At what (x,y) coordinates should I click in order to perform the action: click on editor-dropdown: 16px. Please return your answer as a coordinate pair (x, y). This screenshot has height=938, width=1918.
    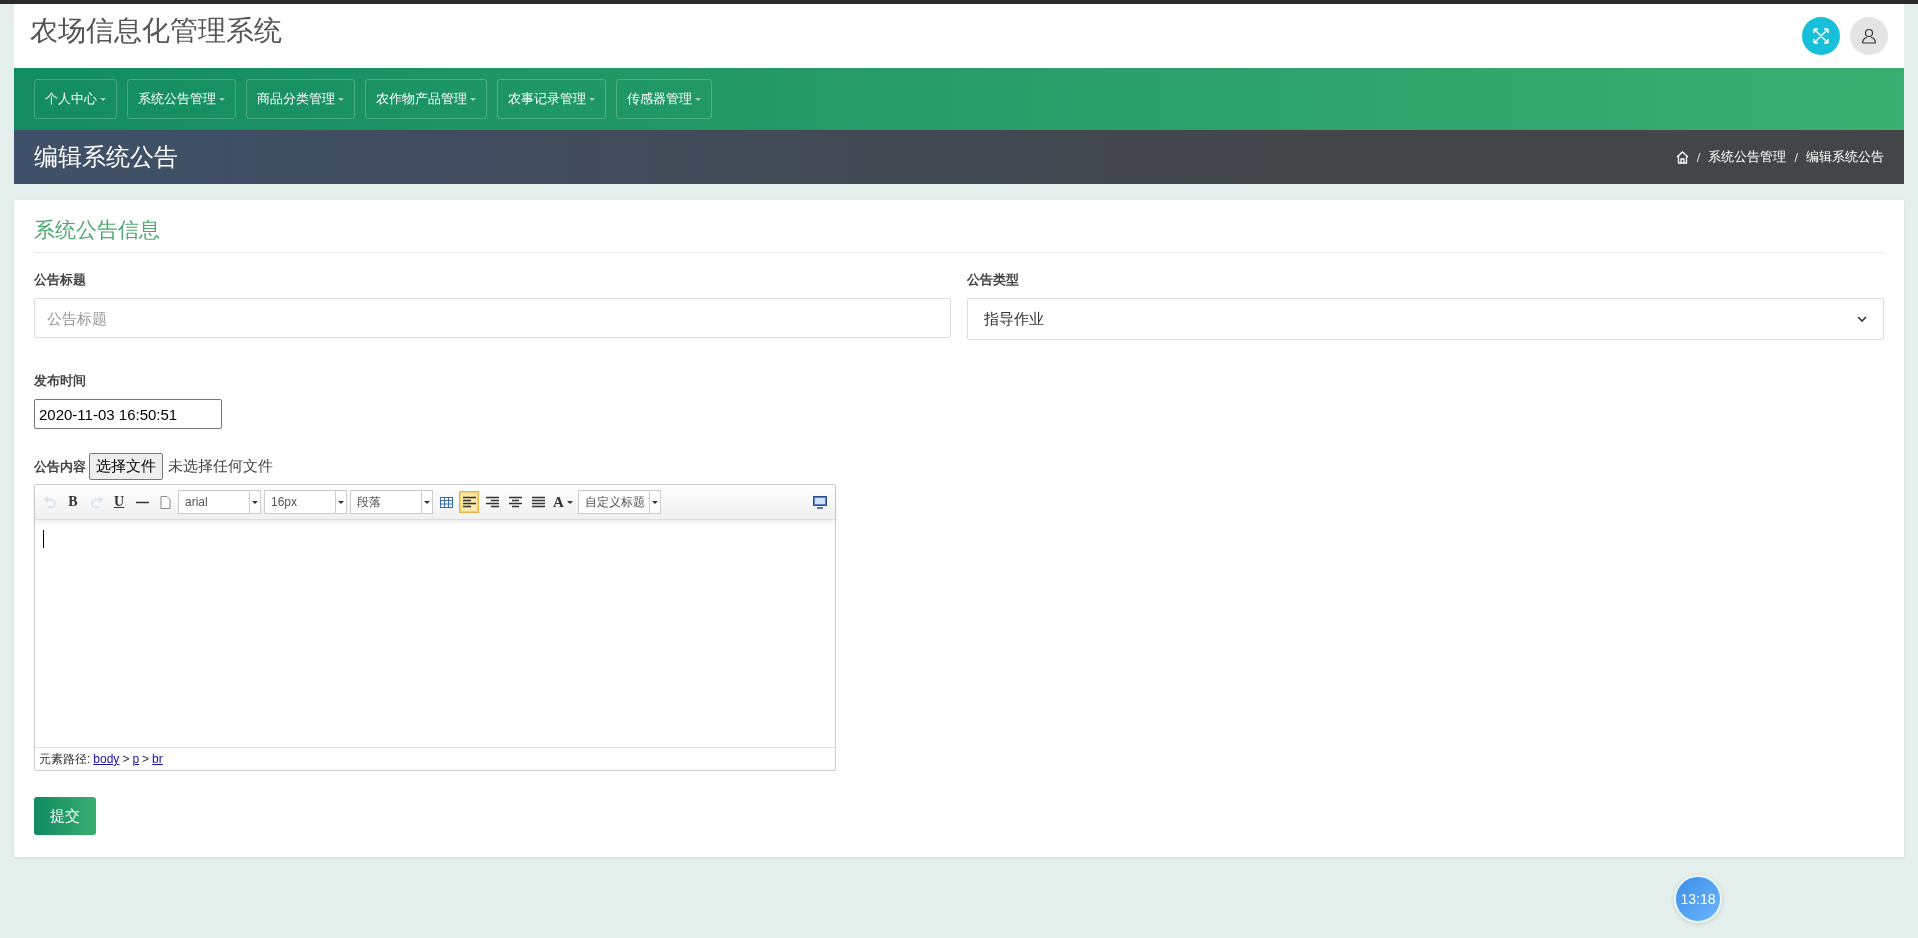
    Looking at the image, I should click on (305, 502).